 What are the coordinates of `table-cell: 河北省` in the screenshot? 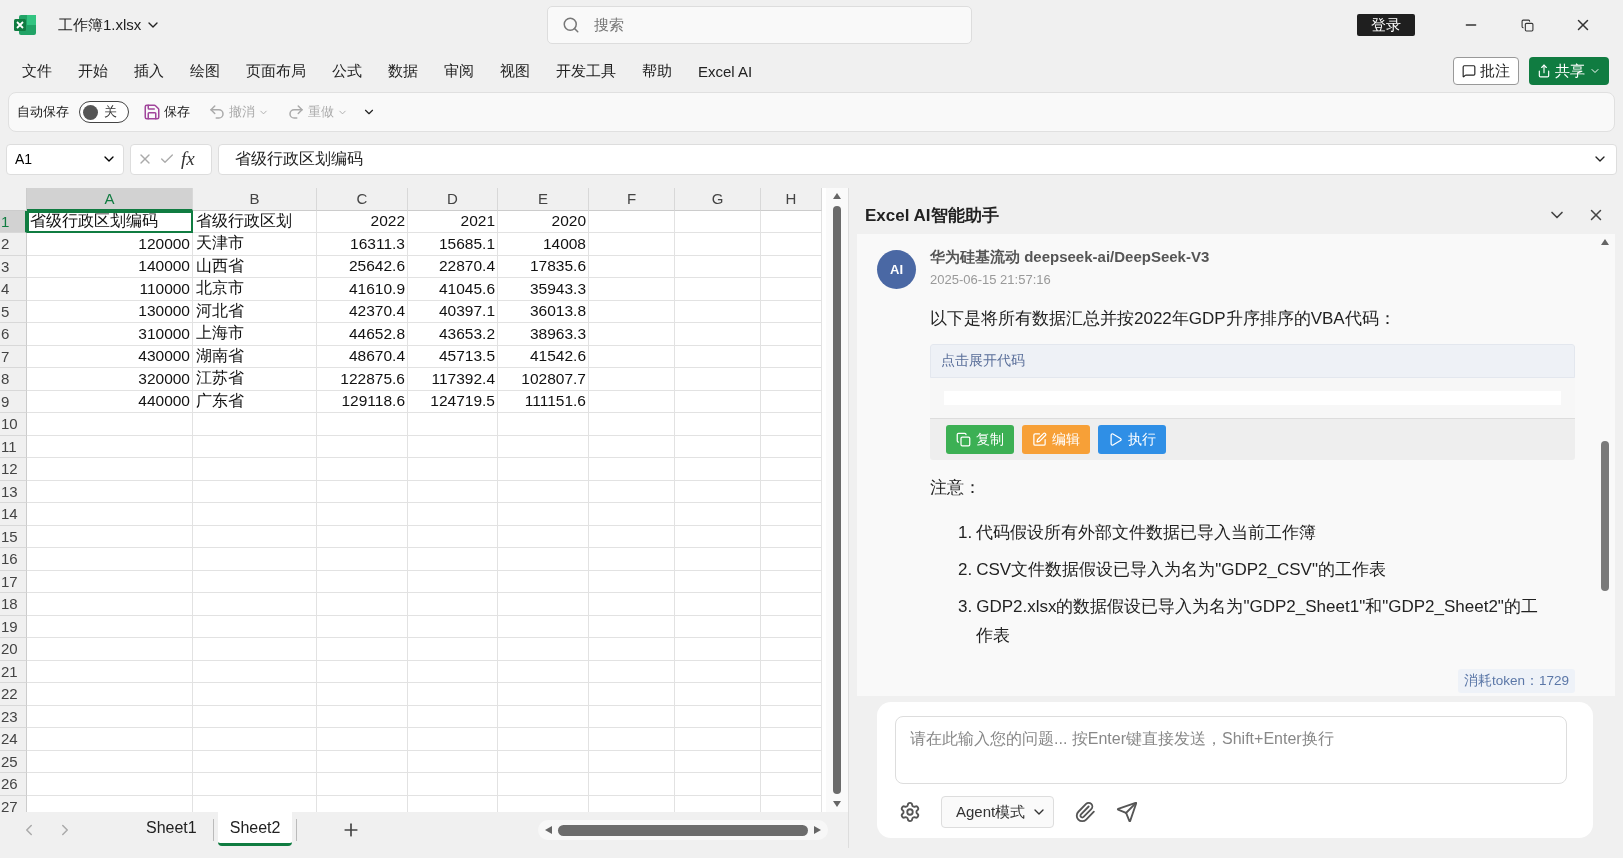 It's located at (255, 311).